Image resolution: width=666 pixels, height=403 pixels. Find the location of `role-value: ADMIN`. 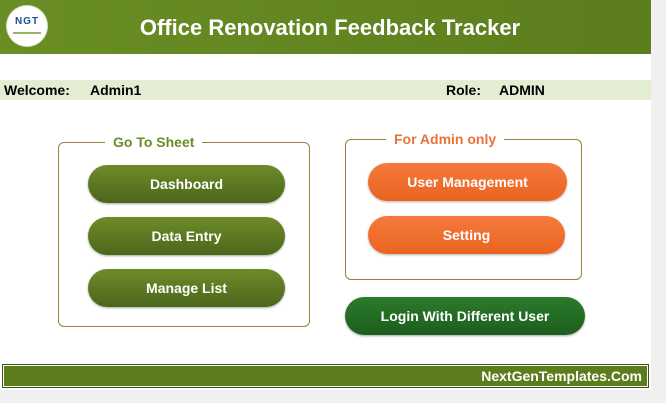

role-value: ADMIN is located at coordinates (522, 90).